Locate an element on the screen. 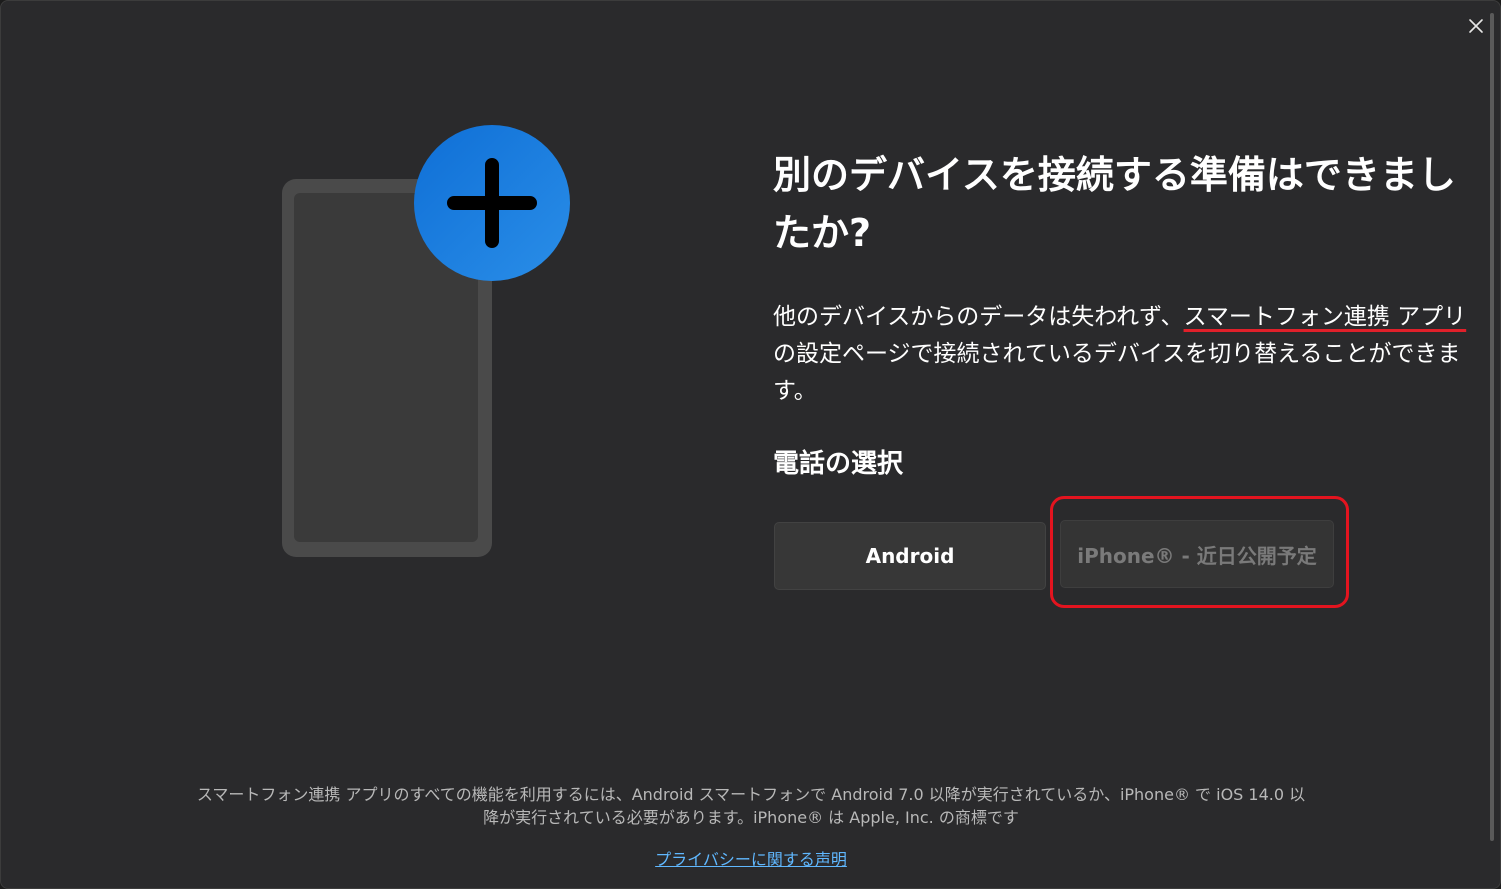 Image resolution: width=1501 pixels, height=889 pixels. phone-link-app-name: スマートフォン連携 アプリ is located at coordinates (1325, 317).